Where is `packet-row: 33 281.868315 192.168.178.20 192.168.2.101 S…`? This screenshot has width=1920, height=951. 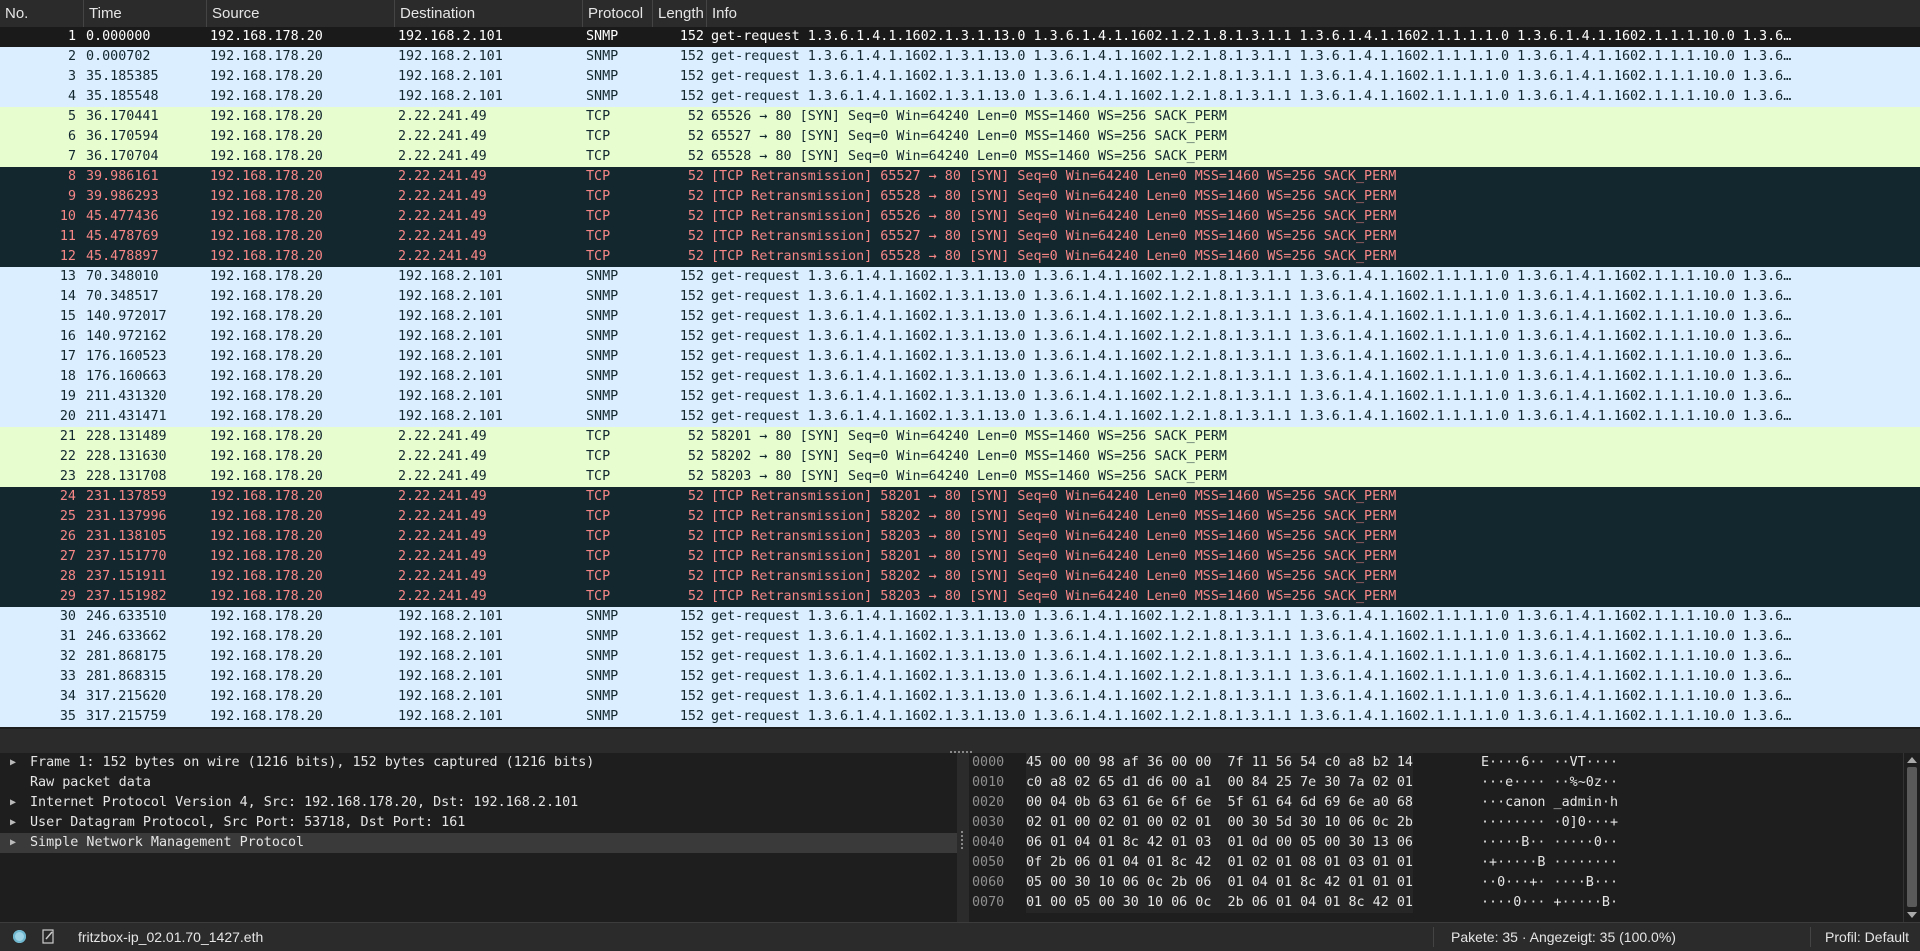
packet-row: 33 281.868315 192.168.178.20 192.168.2.101 S… is located at coordinates (960, 677).